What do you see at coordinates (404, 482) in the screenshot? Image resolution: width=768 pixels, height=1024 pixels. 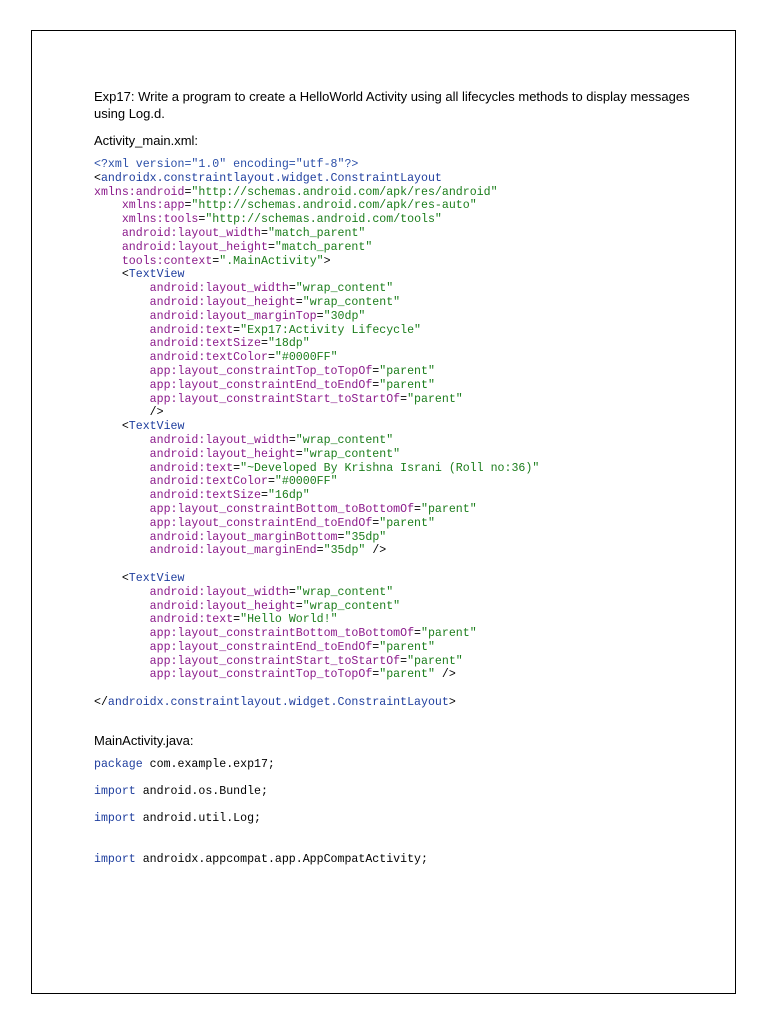 I see `xml-line: android:textColor="#0000FF"` at bounding box center [404, 482].